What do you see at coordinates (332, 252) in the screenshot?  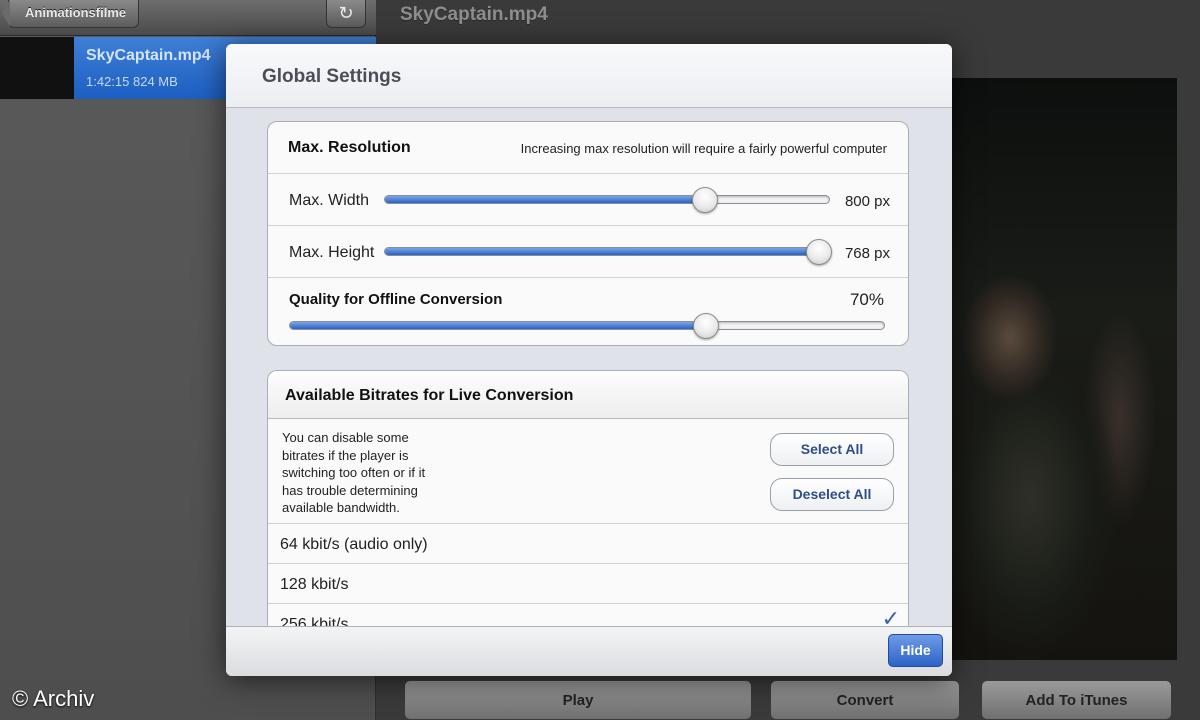 I see `max-height-label: Max. Height` at bounding box center [332, 252].